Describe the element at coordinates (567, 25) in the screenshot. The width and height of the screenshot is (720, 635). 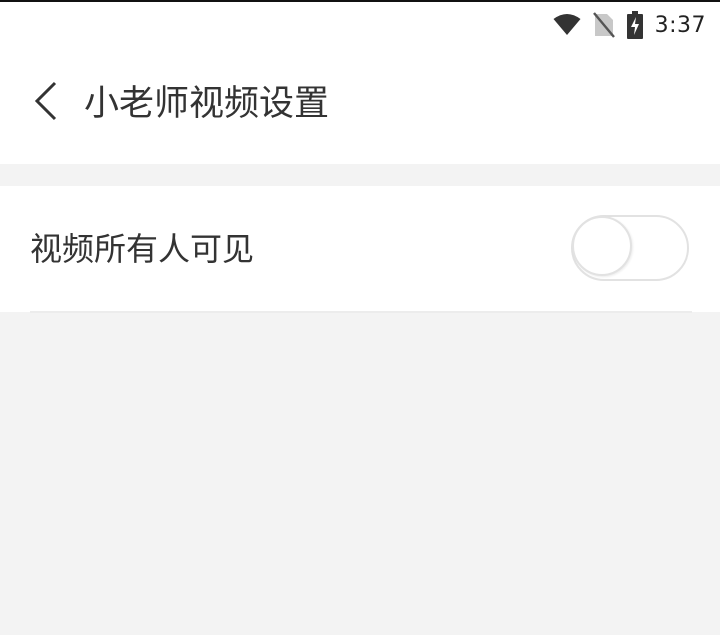
I see `wifi-icon` at that location.